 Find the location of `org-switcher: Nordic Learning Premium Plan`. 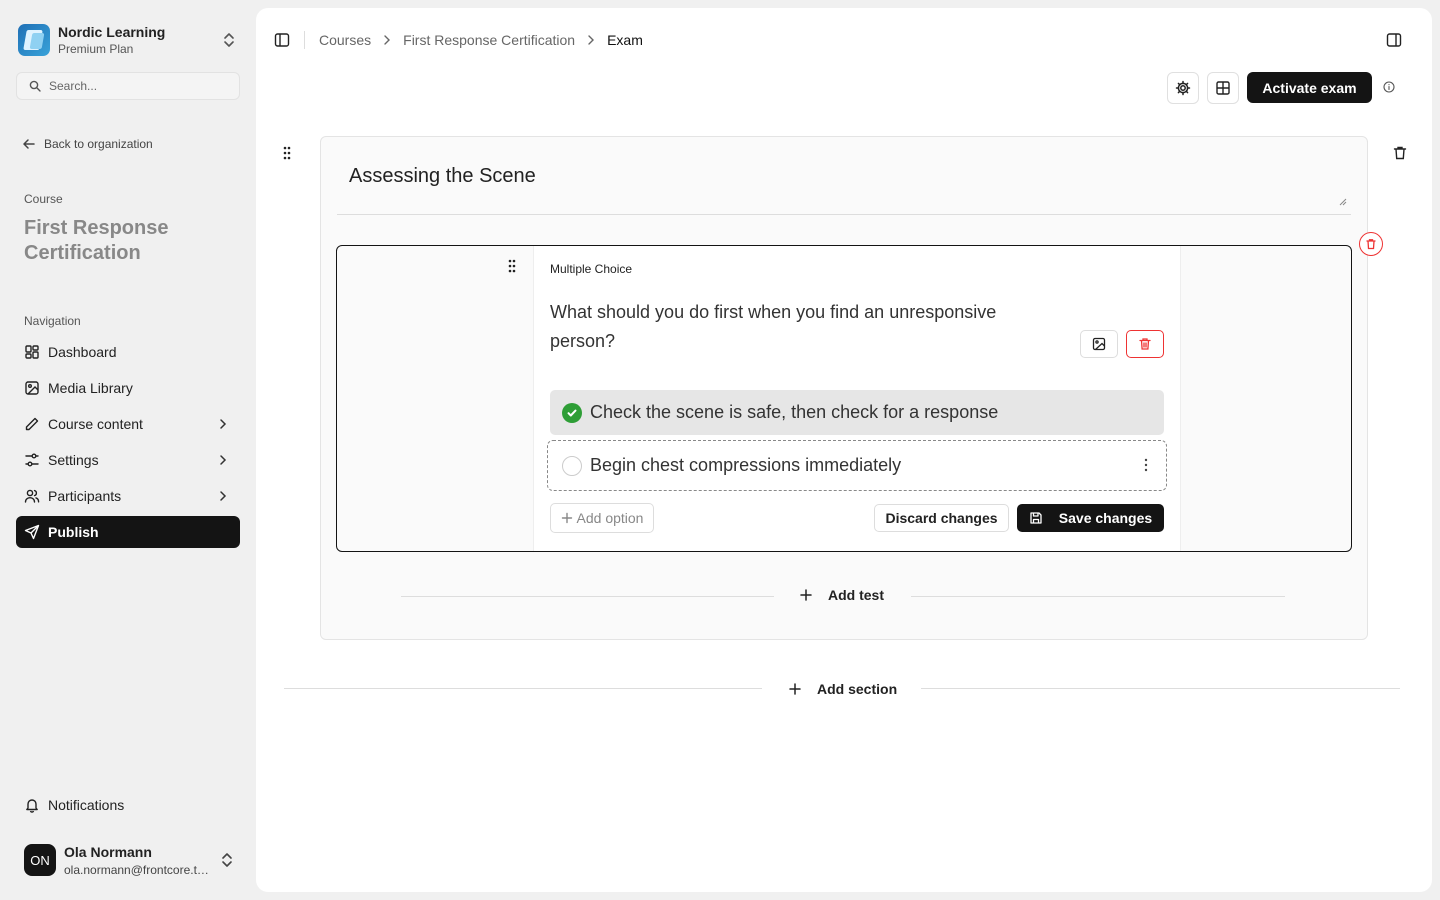

org-switcher: Nordic Learning Premium Plan is located at coordinates (129, 40).